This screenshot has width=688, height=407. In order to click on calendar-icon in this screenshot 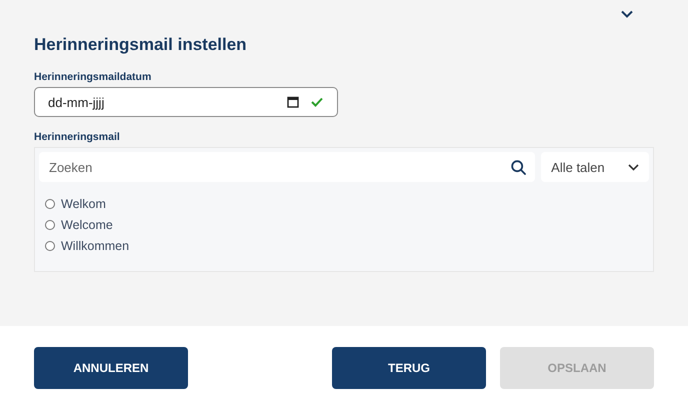, I will do `click(293, 102)`.